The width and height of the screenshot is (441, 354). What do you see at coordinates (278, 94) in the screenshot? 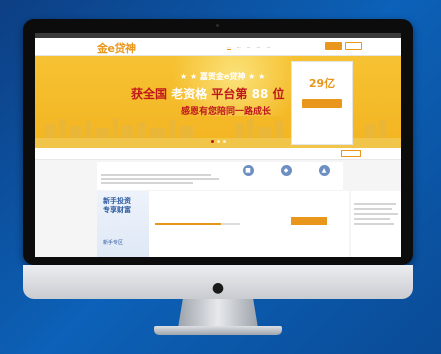
I see `banner-title-part: 位` at bounding box center [278, 94].